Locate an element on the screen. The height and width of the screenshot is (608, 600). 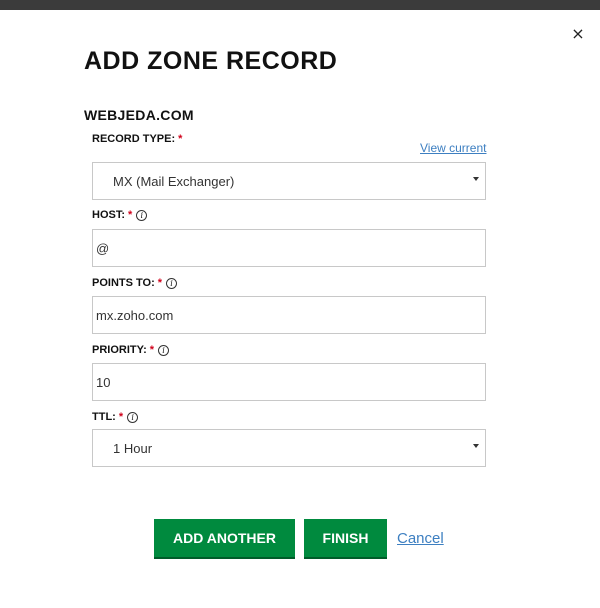
top-bar is located at coordinates (300, 5).